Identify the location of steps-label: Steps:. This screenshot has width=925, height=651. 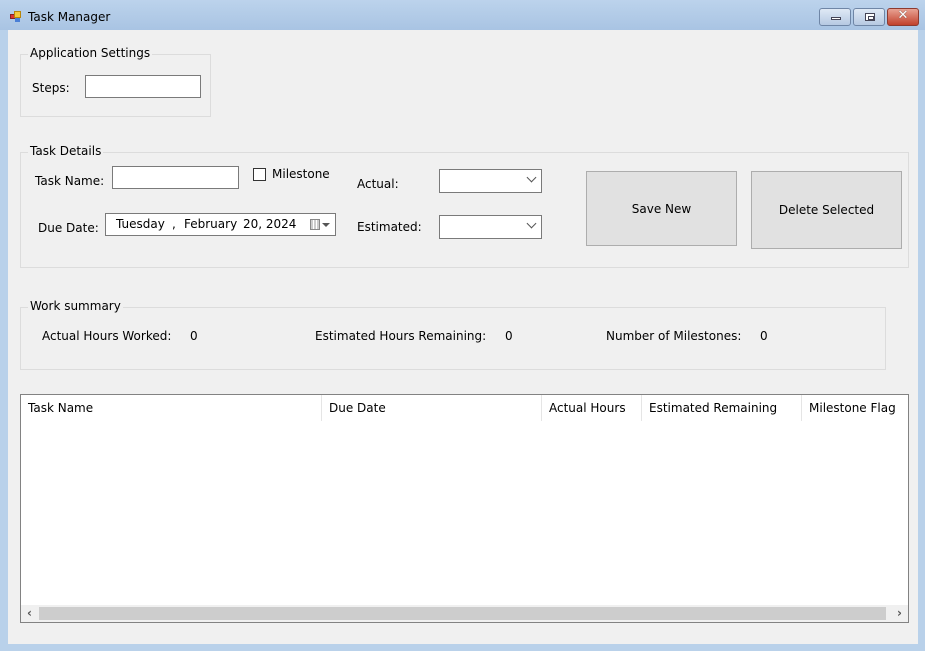
(51, 88).